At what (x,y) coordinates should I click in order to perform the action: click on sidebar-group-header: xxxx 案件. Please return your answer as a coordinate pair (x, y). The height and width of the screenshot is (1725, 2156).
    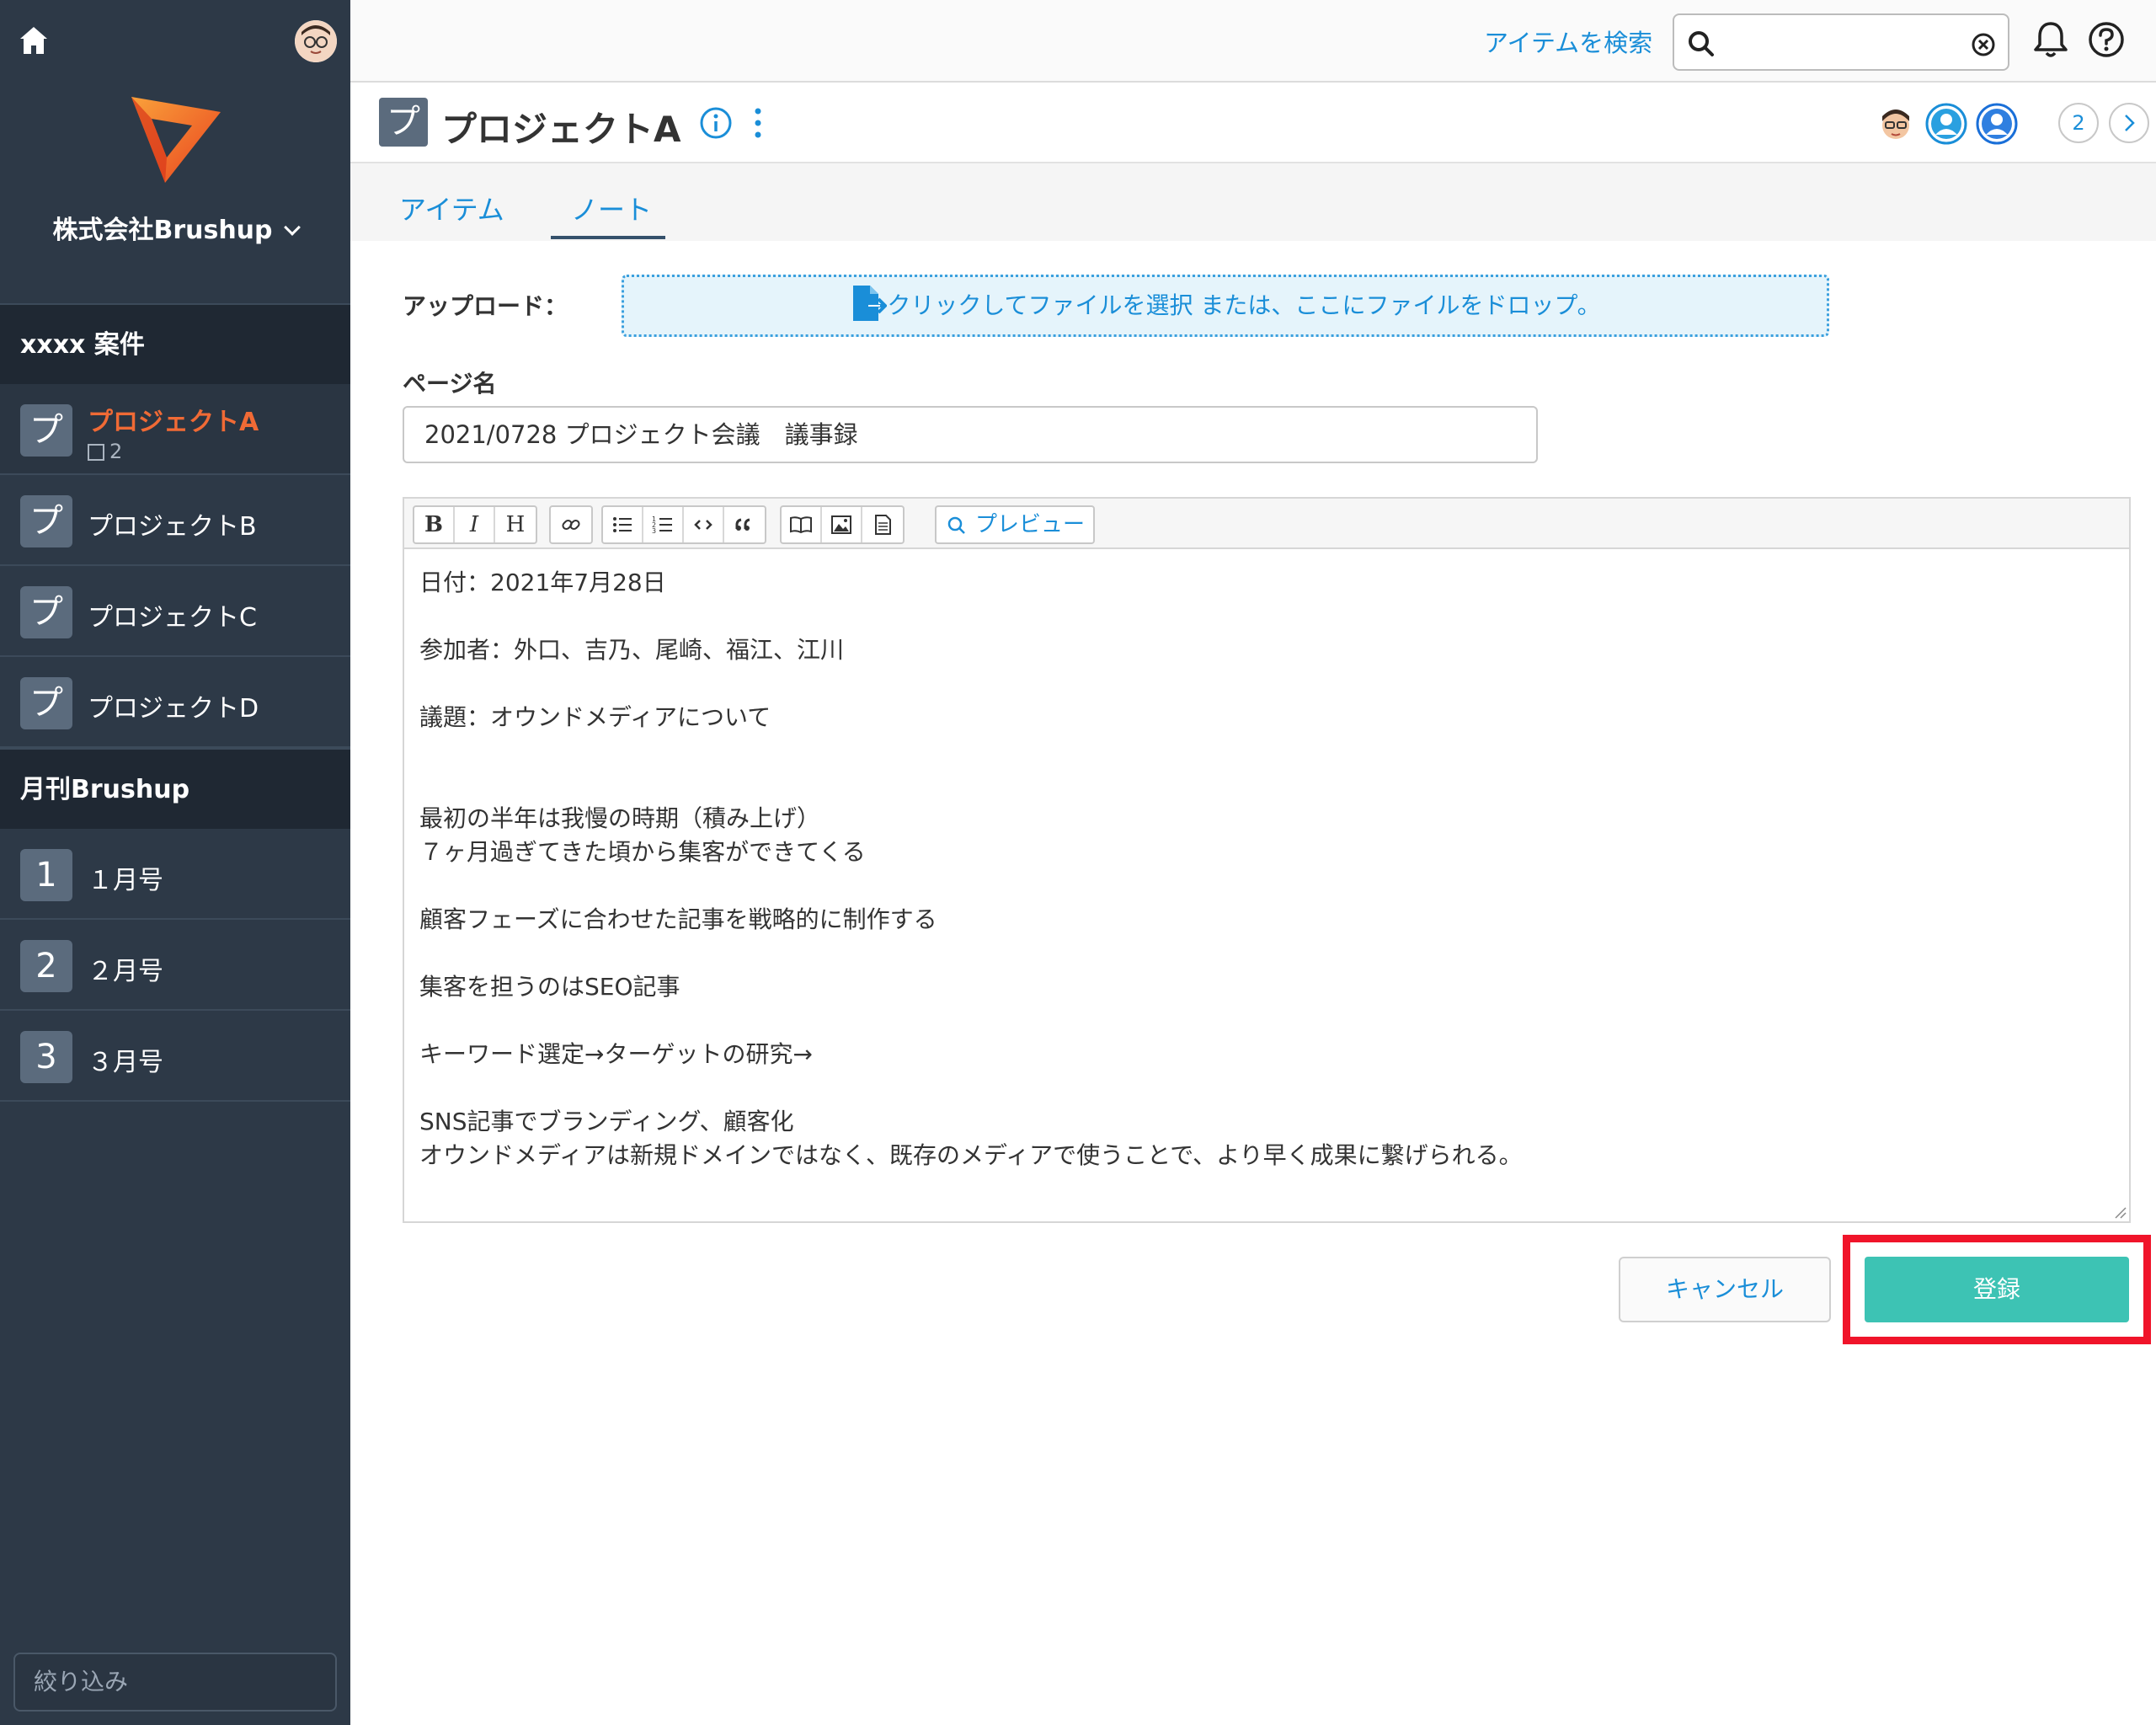
    Looking at the image, I should click on (175, 343).